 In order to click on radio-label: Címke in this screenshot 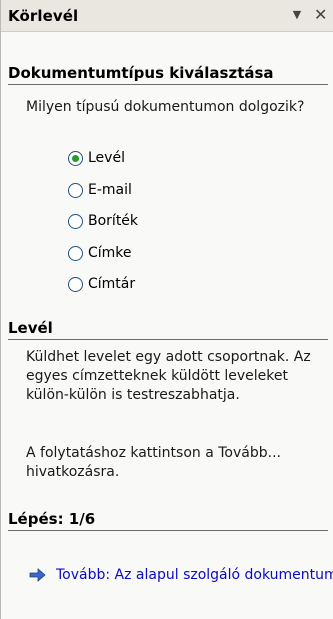, I will do `click(110, 253)`.